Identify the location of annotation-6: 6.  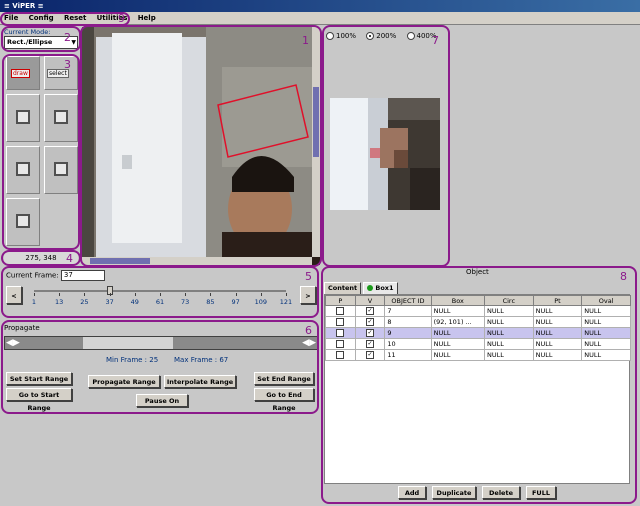
(308, 330).